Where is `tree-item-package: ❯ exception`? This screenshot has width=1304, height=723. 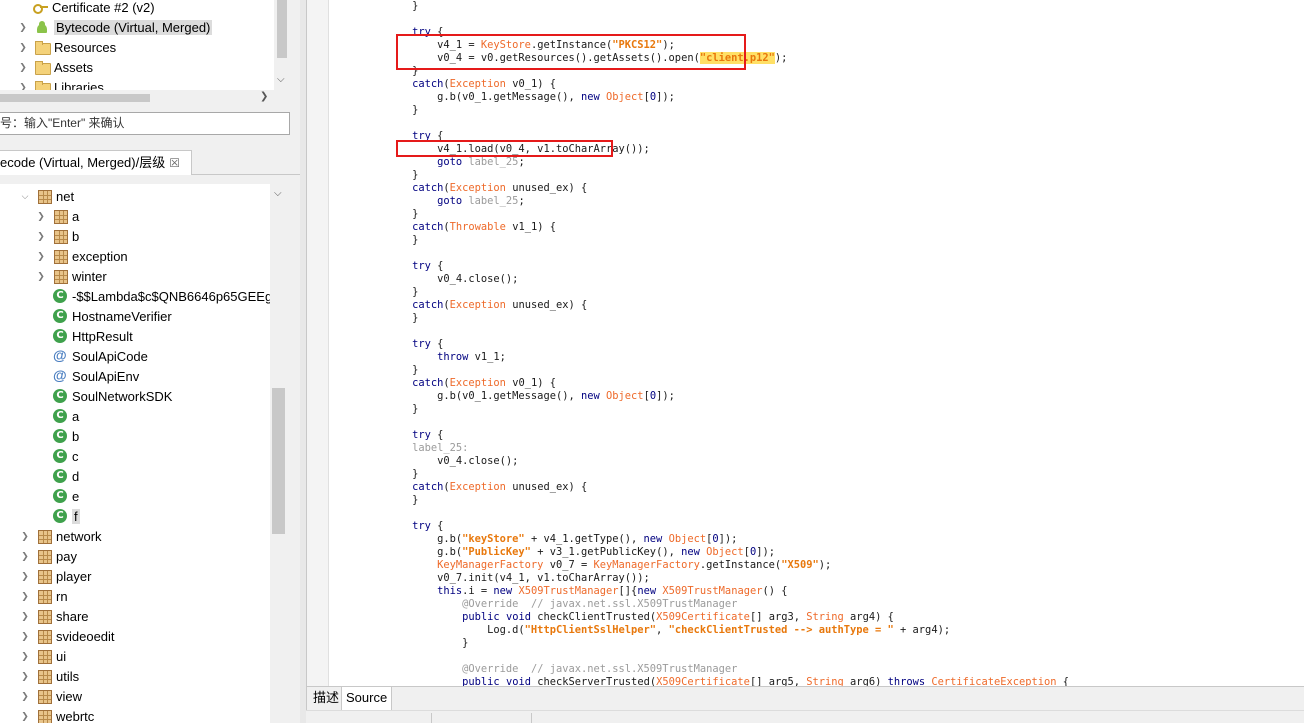
tree-item-package: ❯ exception is located at coordinates (82, 256).